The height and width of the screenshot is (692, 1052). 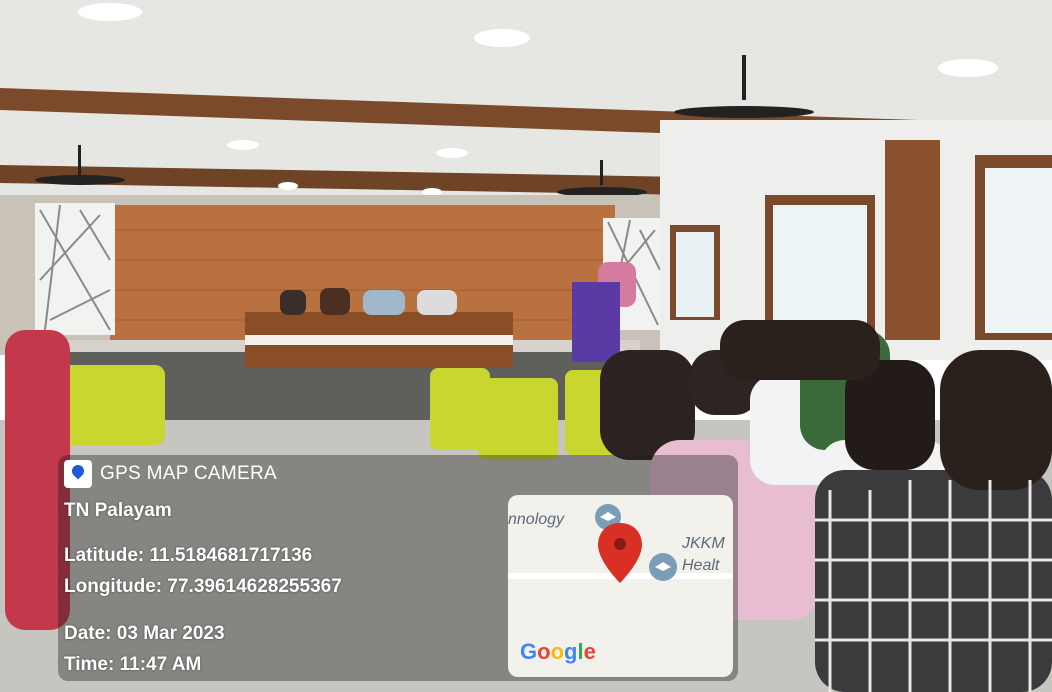 What do you see at coordinates (133, 664) in the screenshot?
I see `time-text: Time: 11:47 AM` at bounding box center [133, 664].